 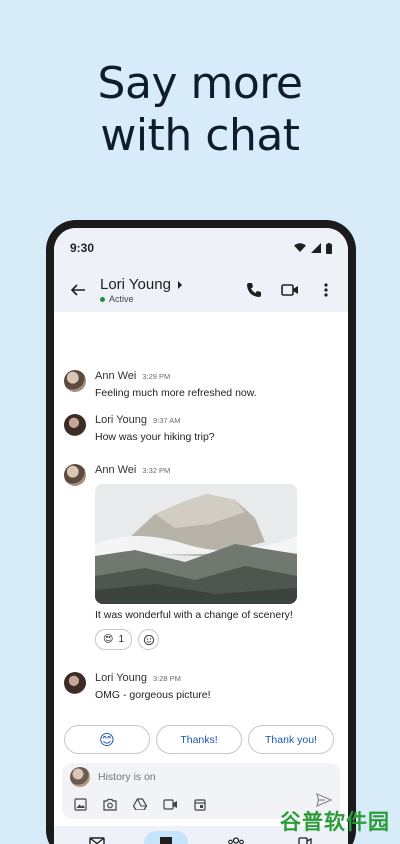 What do you see at coordinates (153, 695) in the screenshot?
I see `message-text: OMG - gorgeous picture!` at bounding box center [153, 695].